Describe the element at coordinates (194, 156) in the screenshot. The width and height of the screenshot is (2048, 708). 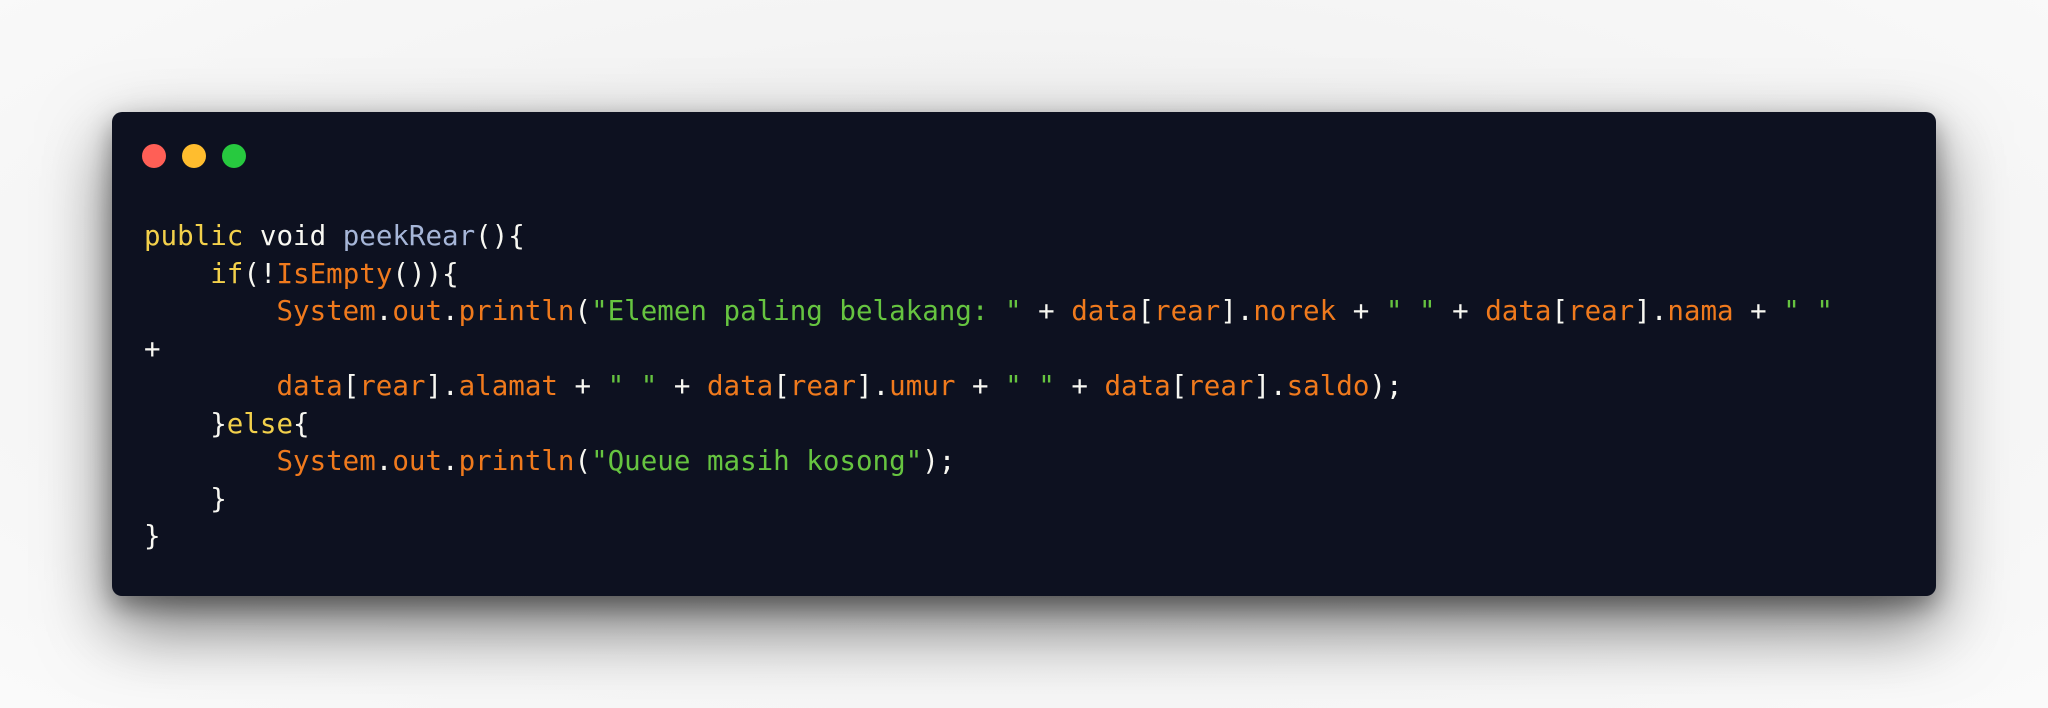
I see `minimize-dot-icon` at that location.